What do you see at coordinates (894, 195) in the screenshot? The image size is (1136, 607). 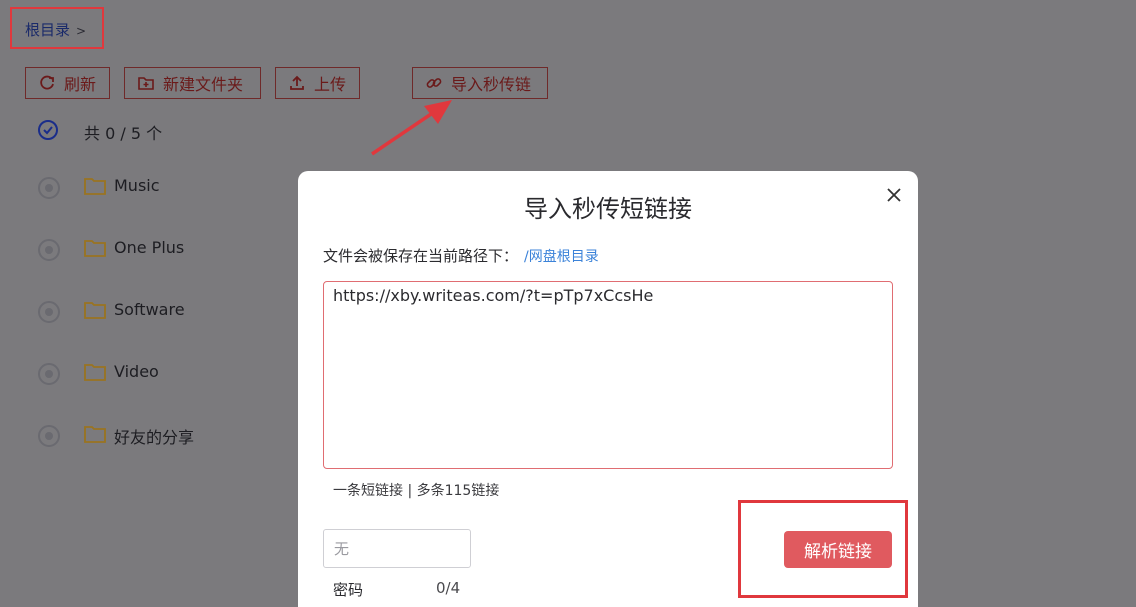 I see `close-icon` at bounding box center [894, 195].